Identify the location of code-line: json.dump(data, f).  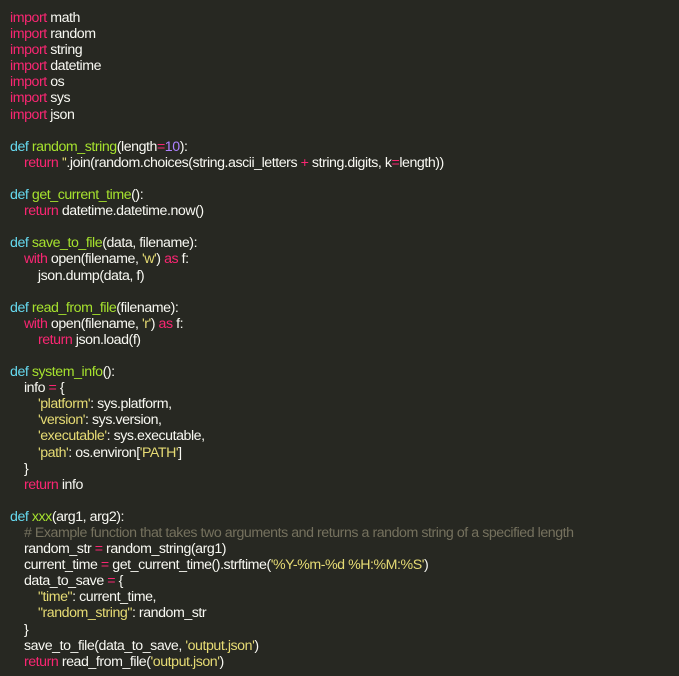
(344, 276).